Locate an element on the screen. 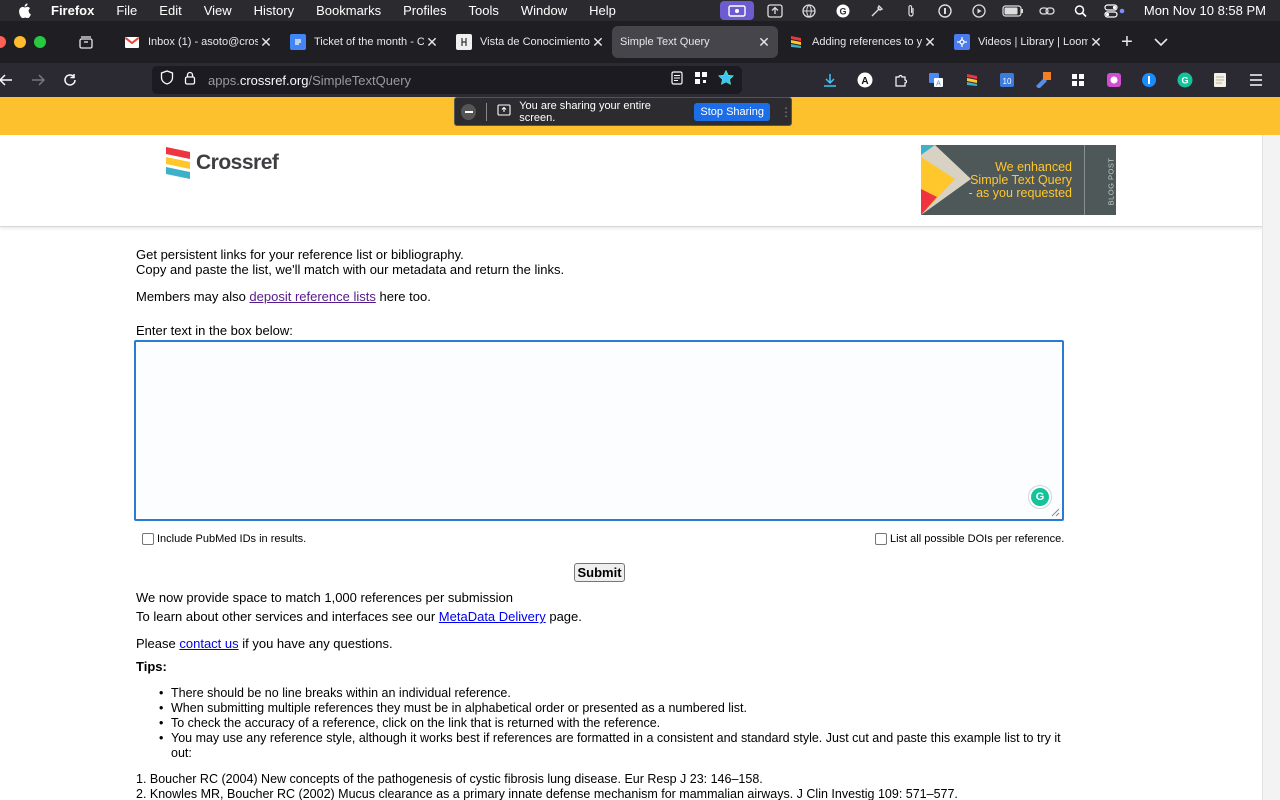 Image resolution: width=1280 pixels, height=800 pixels. paperclip-status-icon is located at coordinates (911, 10).